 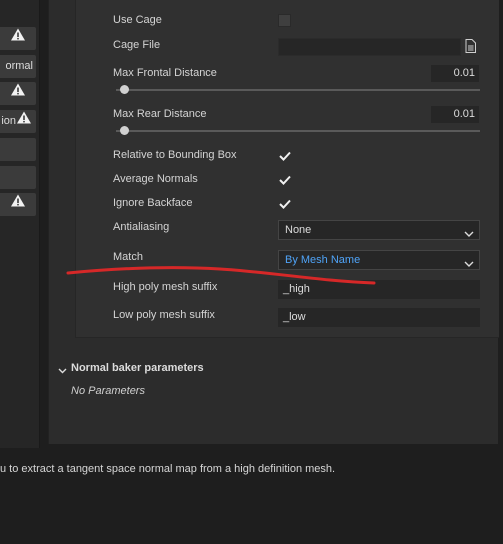 I want to click on low-poly-suffix-label: Low poly mesh suffix, so click(x=164, y=315).